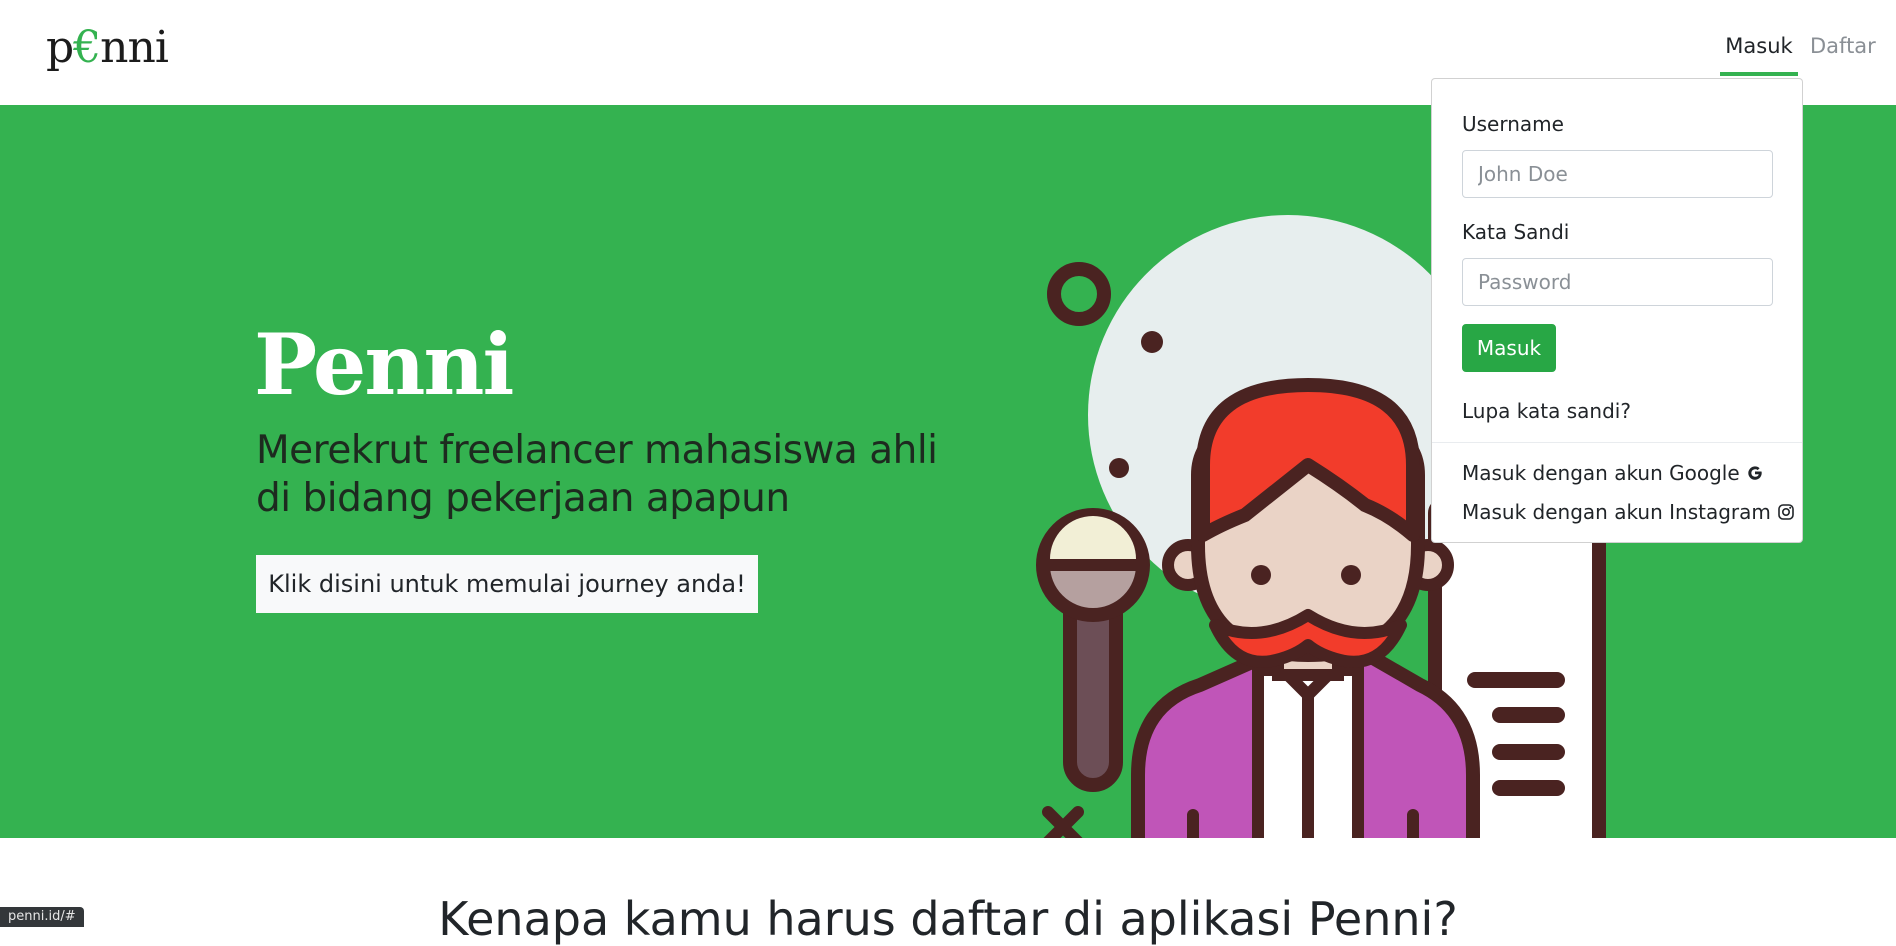 The height and width of the screenshot is (946, 1896). Describe the element at coordinates (1616, 512) in the screenshot. I see `instagram-login-label: Masuk dengan akun Instagram` at that location.